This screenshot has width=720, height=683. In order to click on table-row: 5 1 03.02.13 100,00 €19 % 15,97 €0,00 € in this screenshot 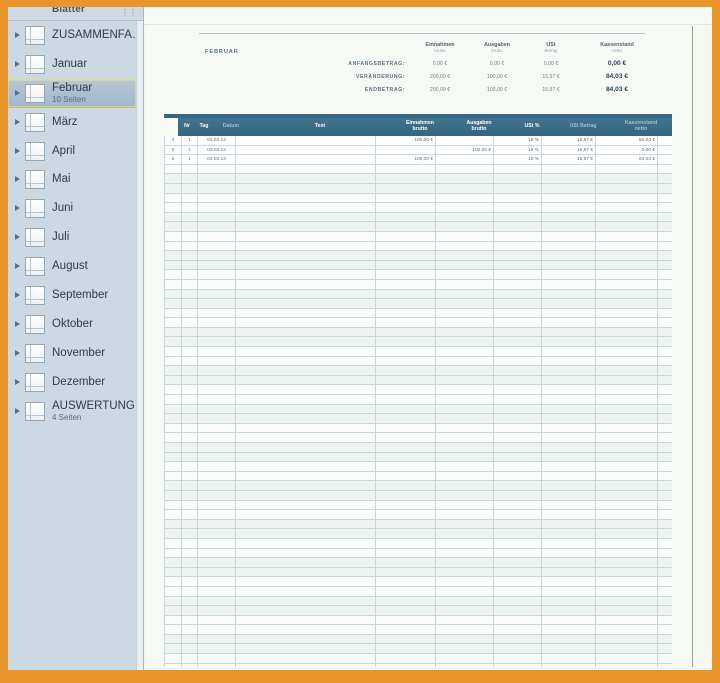, I will do `click(418, 150)`.